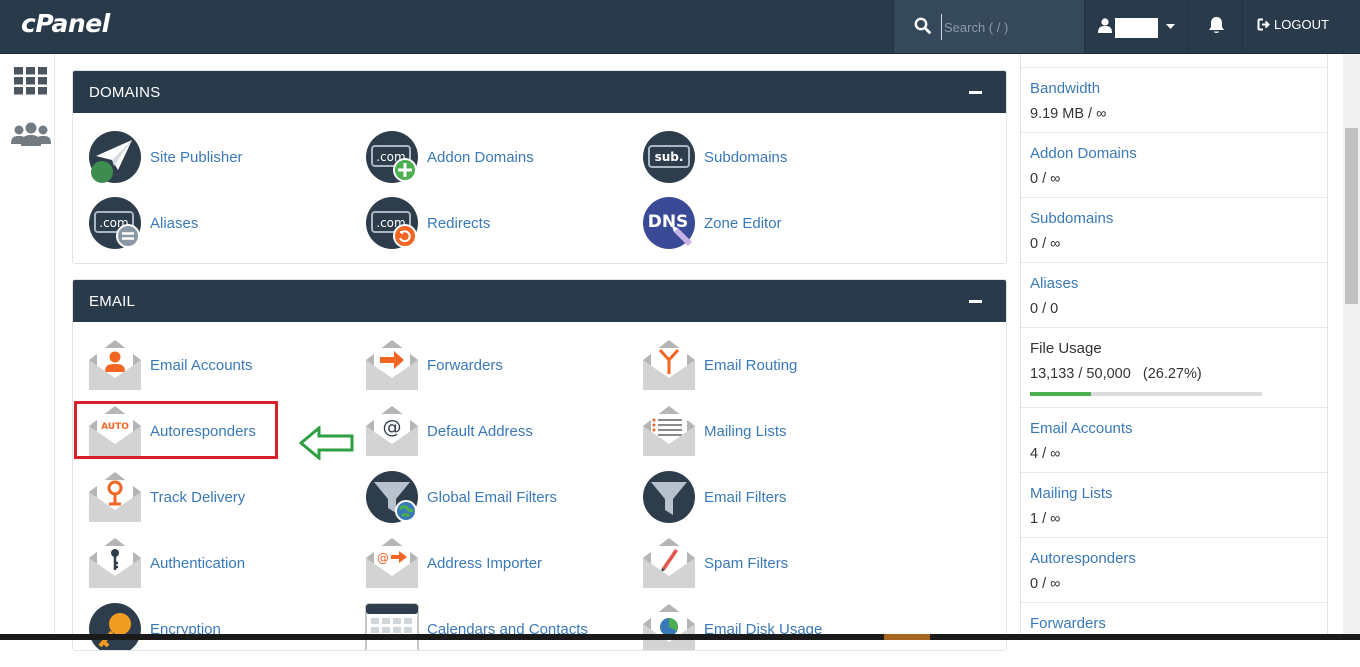  I want to click on email-filters-link: Email Filters, so click(714, 497).